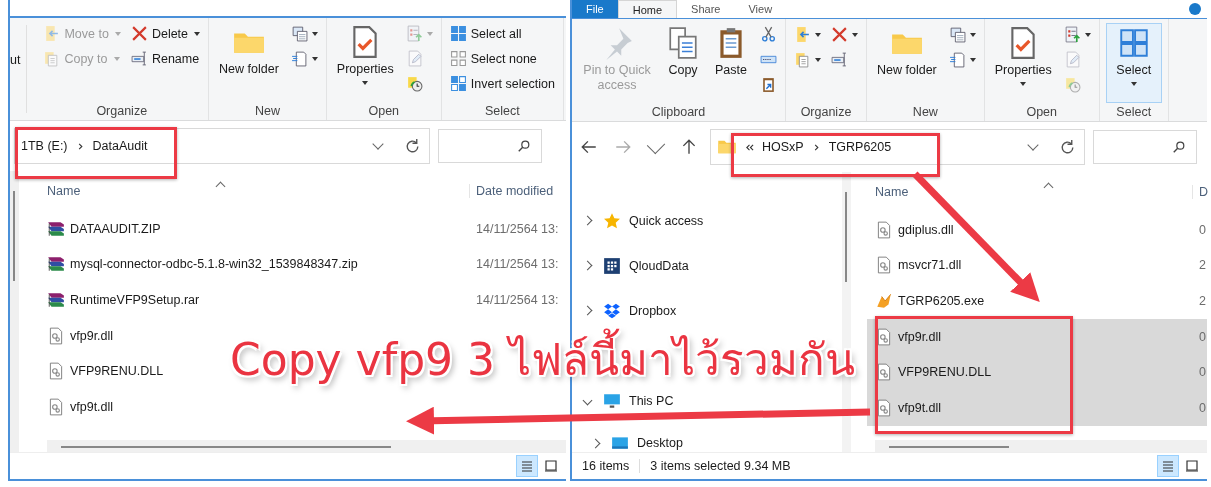 This screenshot has width=1211, height=487. What do you see at coordinates (139, 33) in the screenshot?
I see `delete-icon` at bounding box center [139, 33].